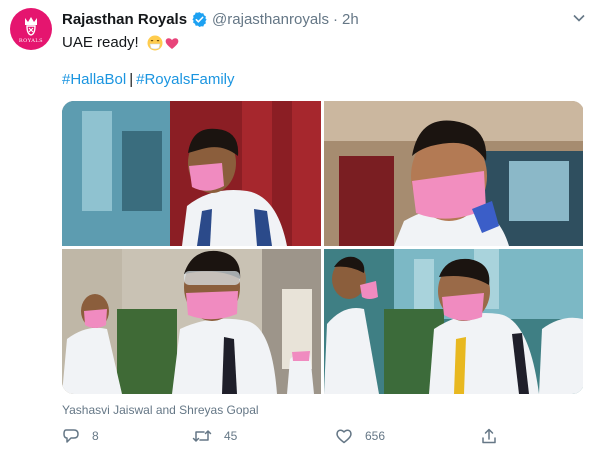  Describe the element at coordinates (80, 436) in the screenshot. I see `reply-button: 8` at that location.